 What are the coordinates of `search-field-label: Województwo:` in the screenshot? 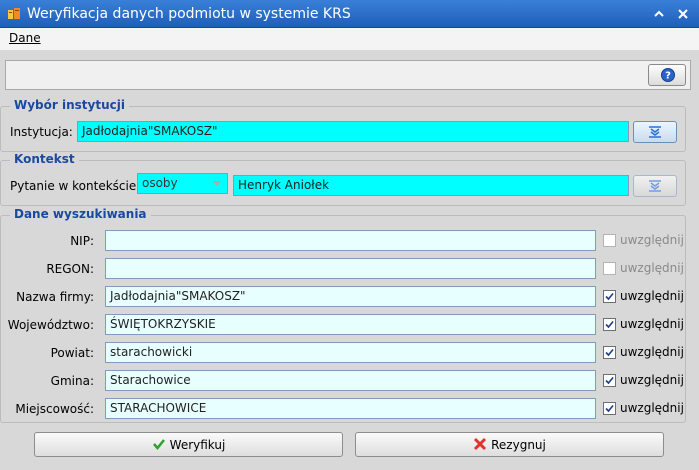 It's located at (50, 325).